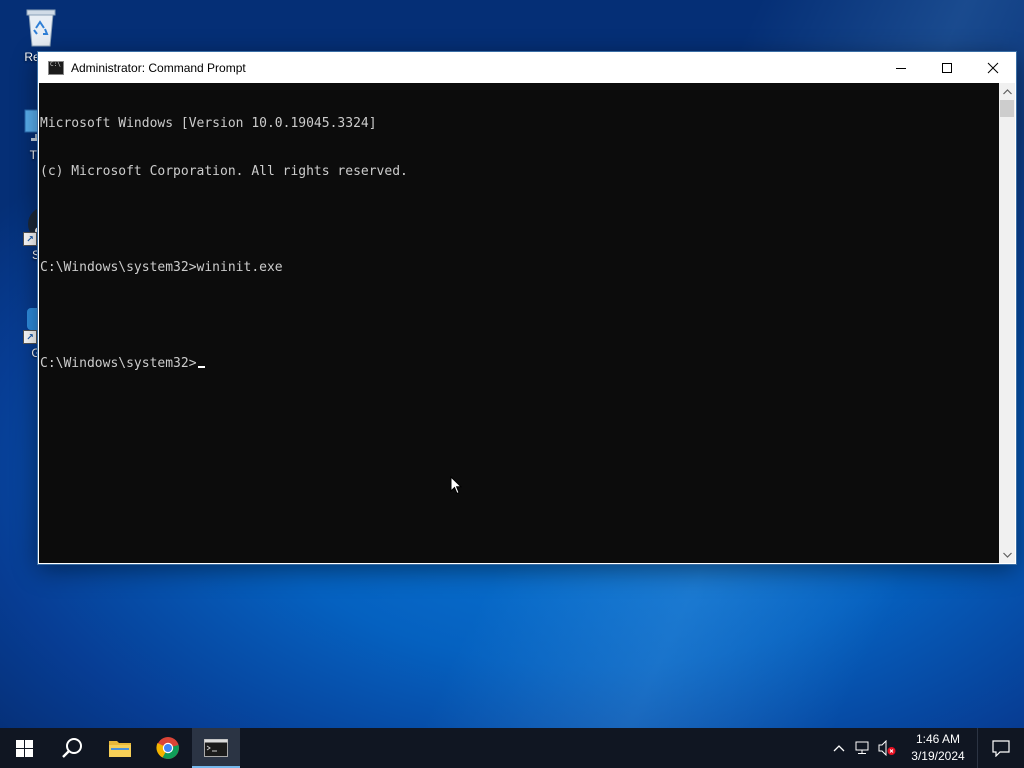 This screenshot has width=1024, height=768. I want to click on clock-time: 1:46 AM, so click(938, 739).